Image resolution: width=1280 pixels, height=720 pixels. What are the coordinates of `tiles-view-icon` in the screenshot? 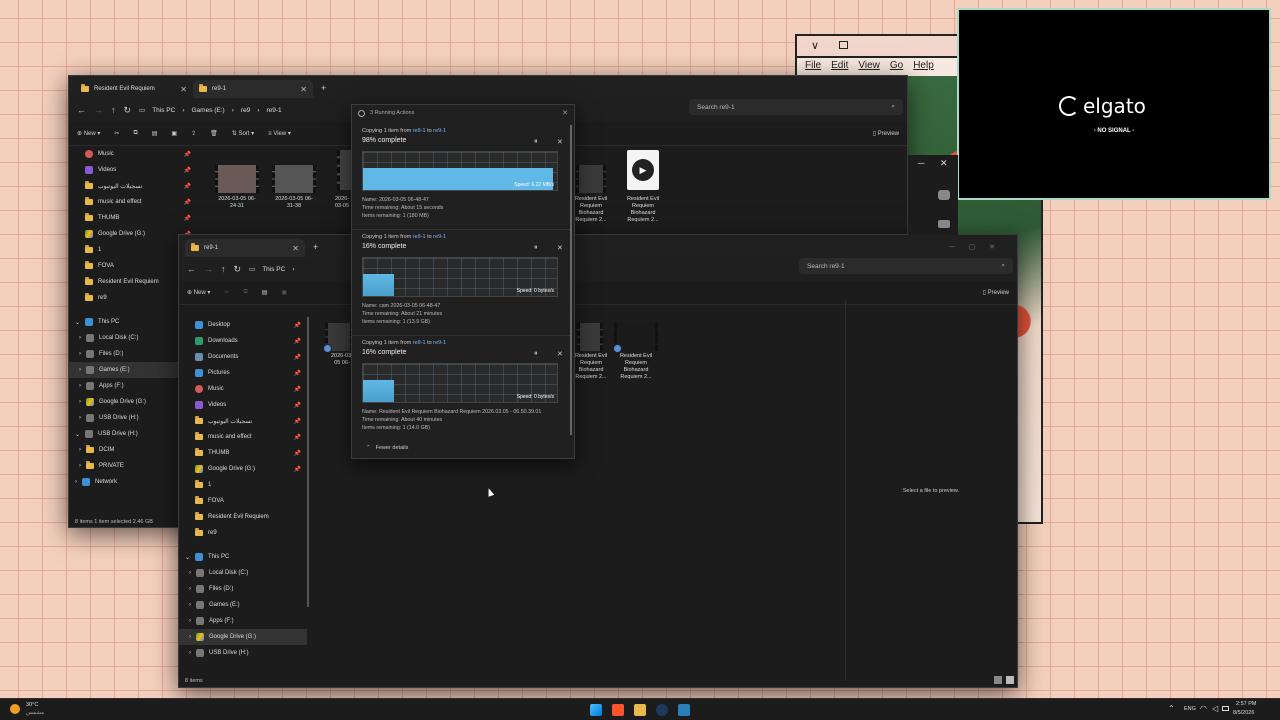 It's located at (1010, 680).